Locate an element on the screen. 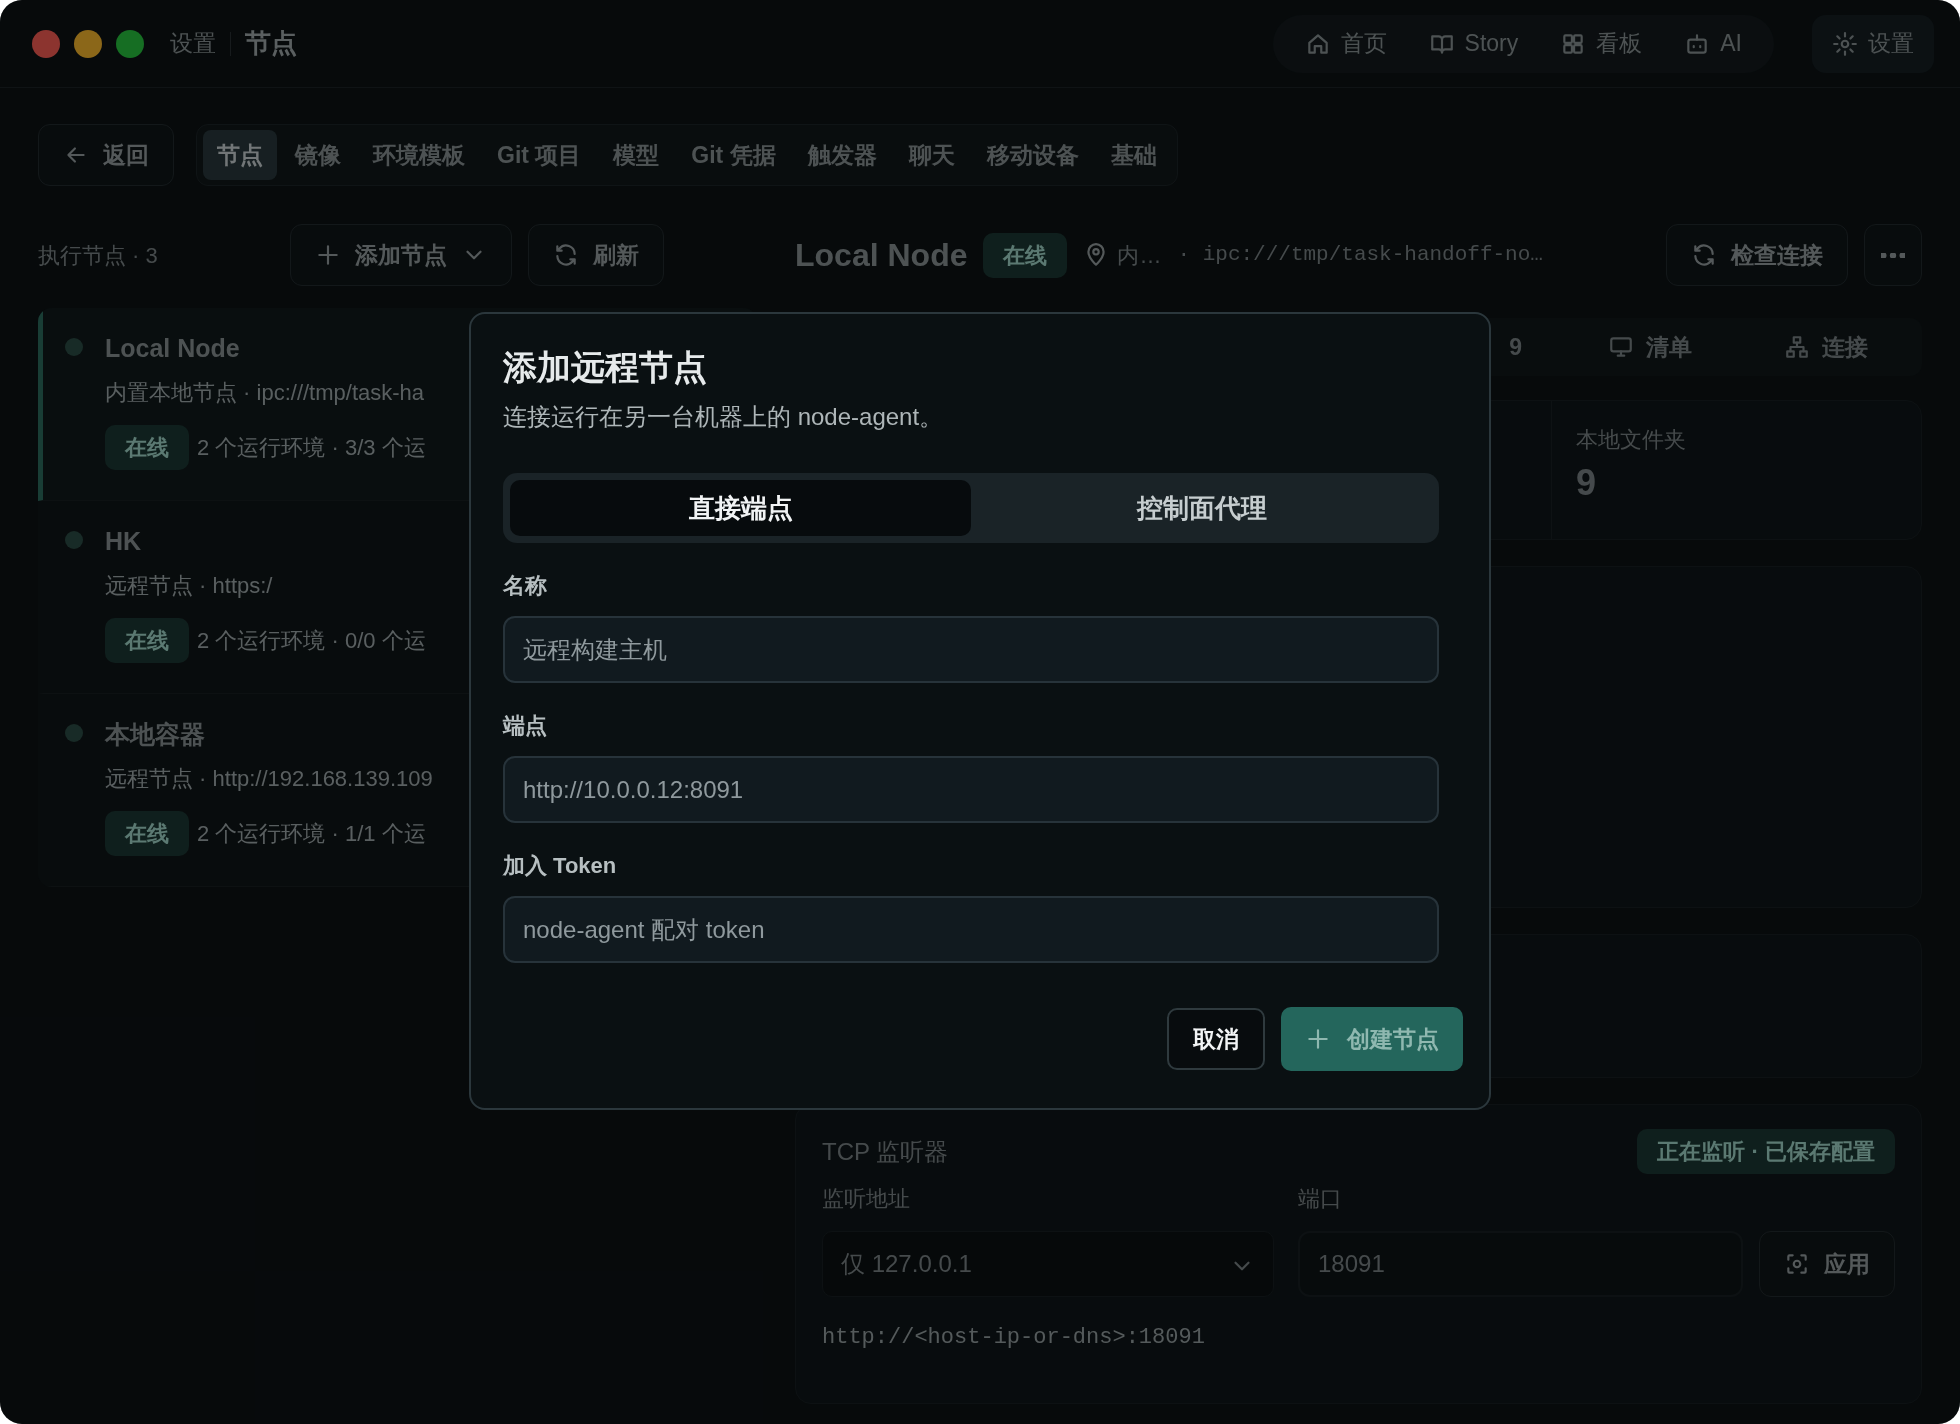  detail-tab: 清单 is located at coordinates (1650, 347).